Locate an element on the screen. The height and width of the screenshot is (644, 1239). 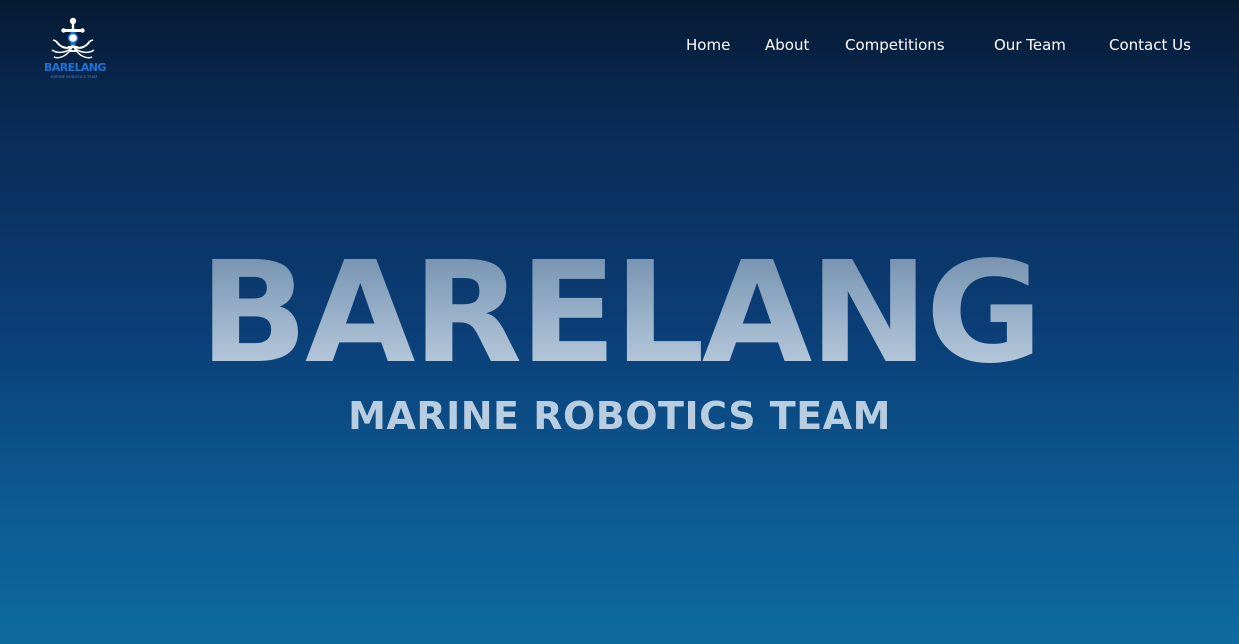
logo-title: BARELANG is located at coordinates (75, 67).